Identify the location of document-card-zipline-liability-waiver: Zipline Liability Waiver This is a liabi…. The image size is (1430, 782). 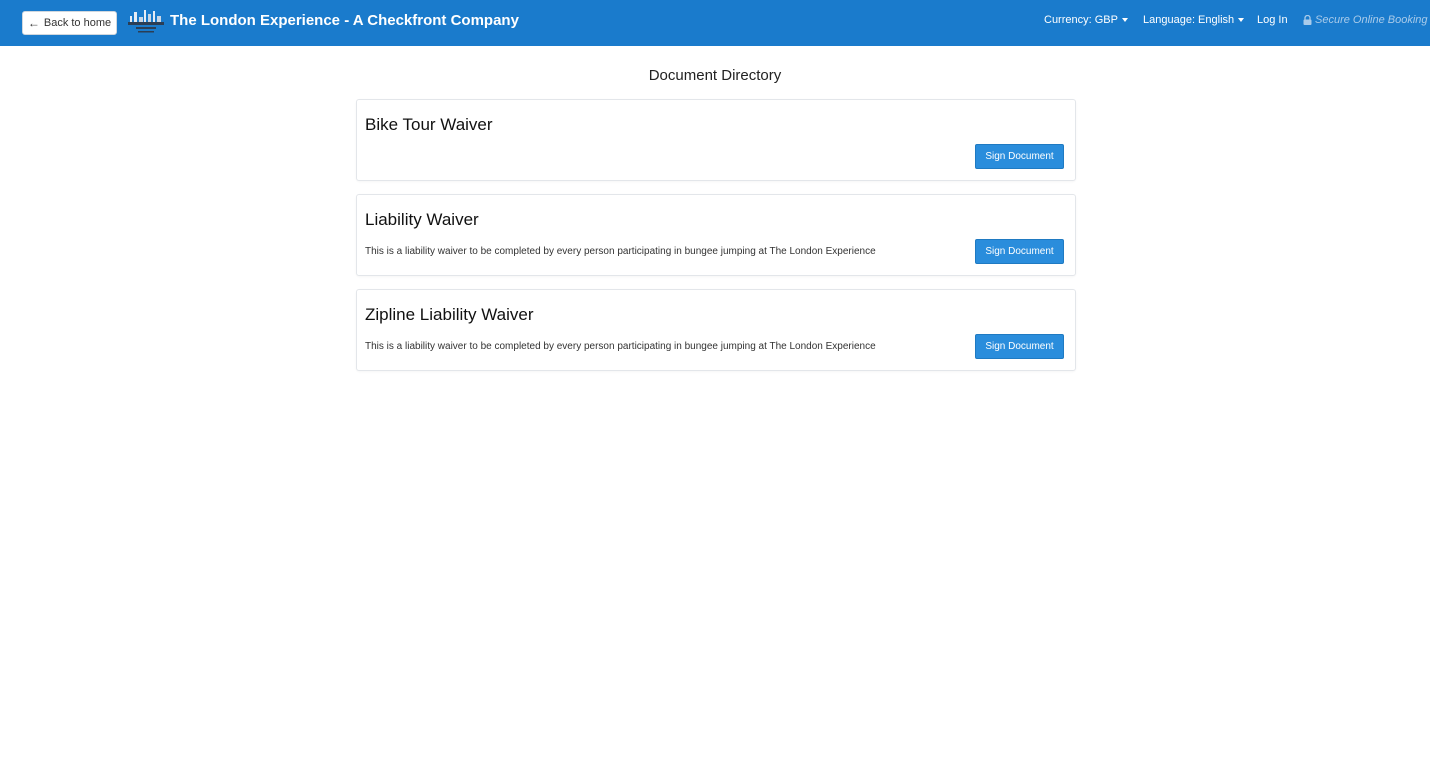
(716, 330).